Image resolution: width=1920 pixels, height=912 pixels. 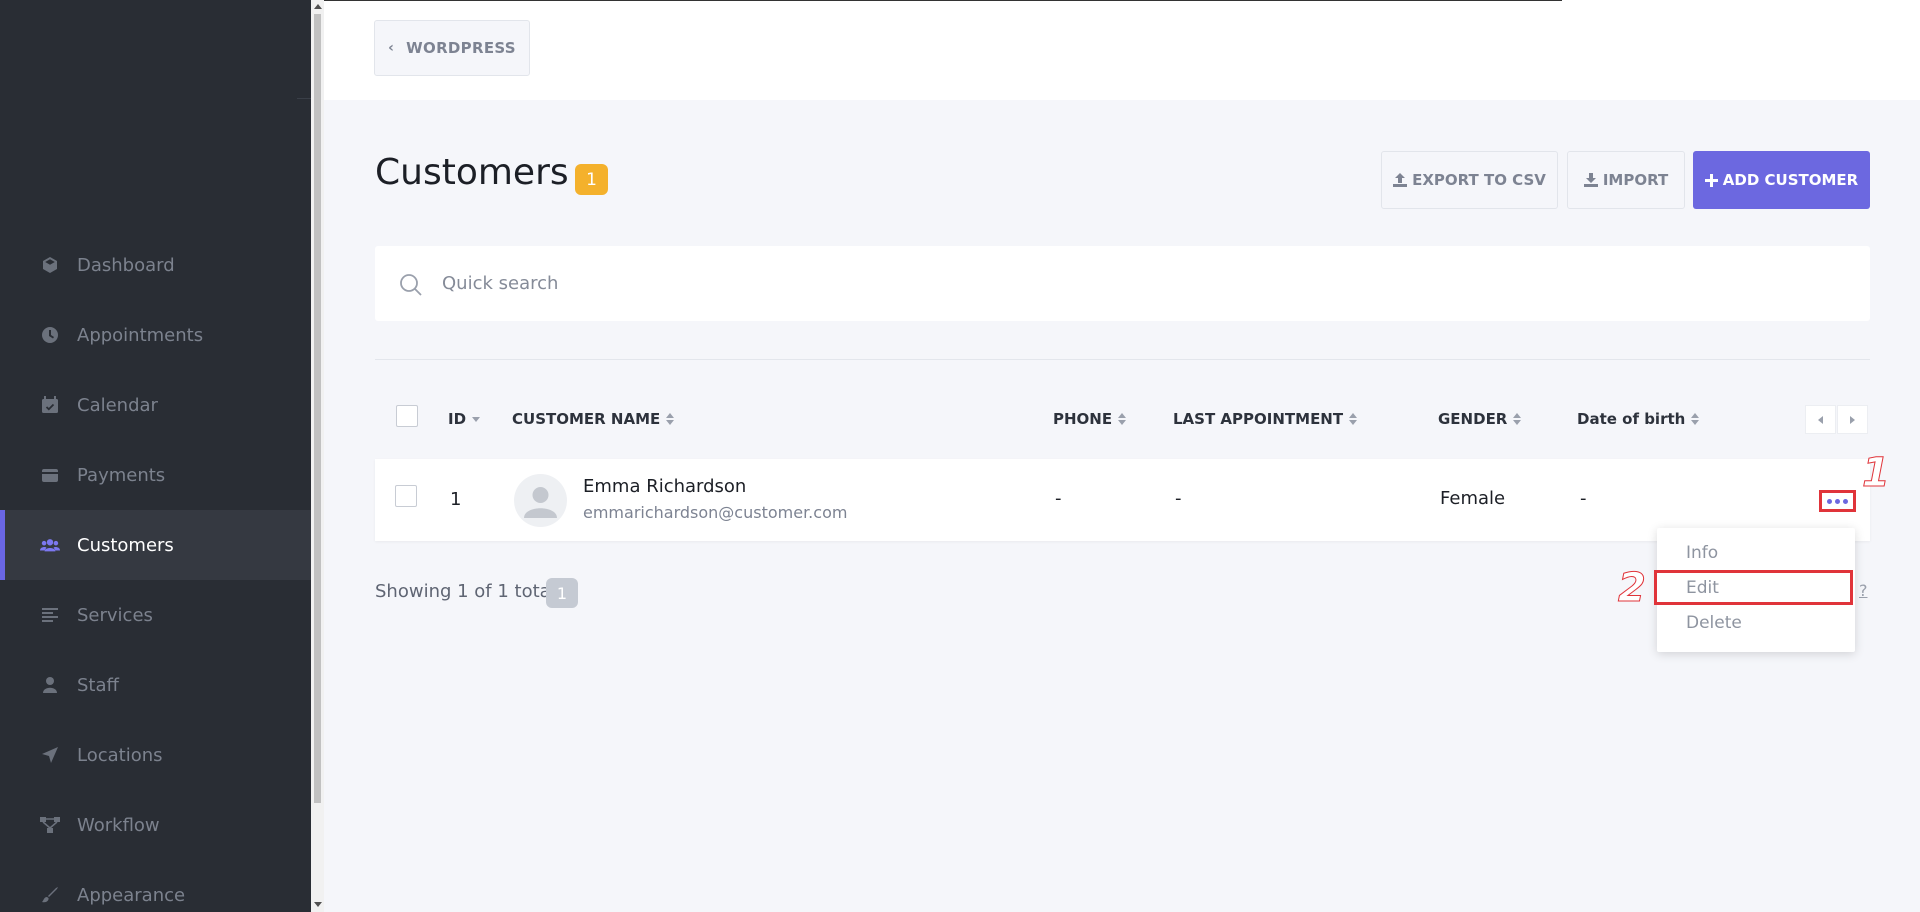 I want to click on sidebar-item-workflow: Workflow, so click(x=155, y=825).